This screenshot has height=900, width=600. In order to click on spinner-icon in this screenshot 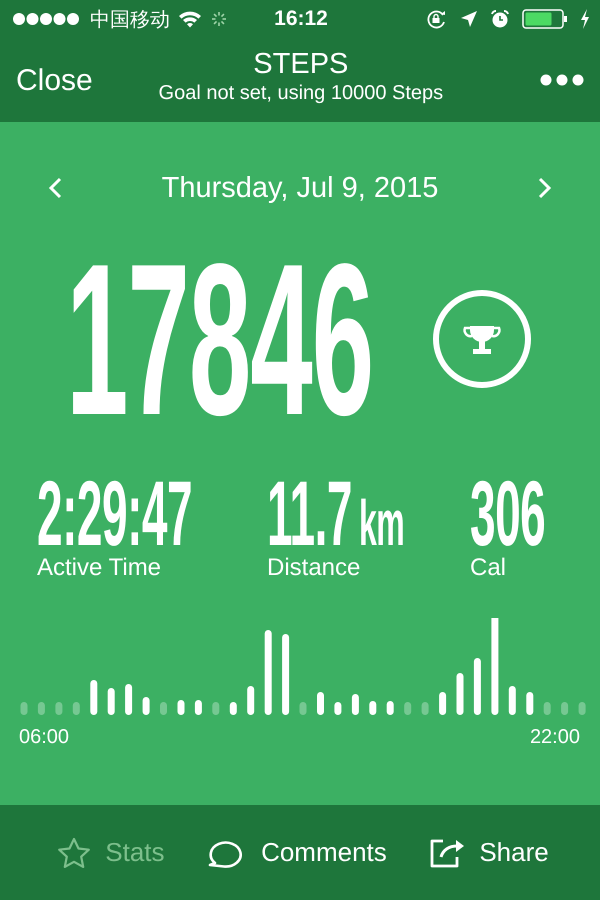, I will do `click(219, 19)`.